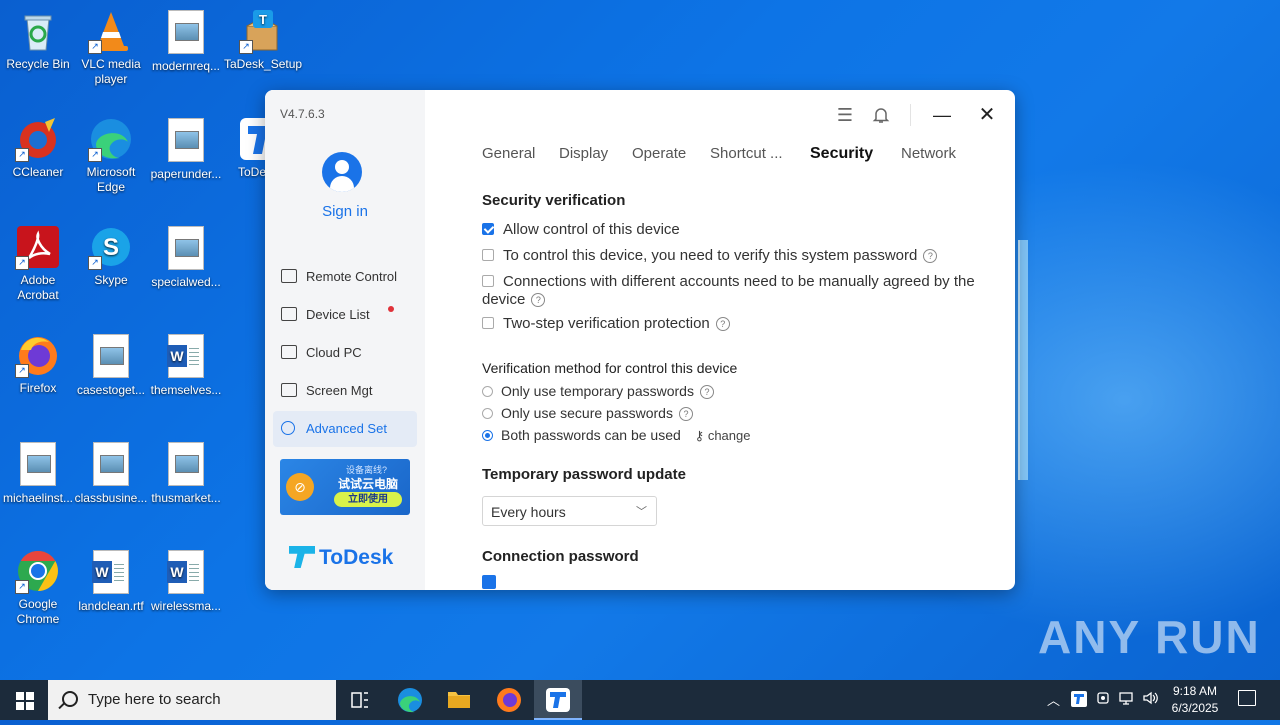 The height and width of the screenshot is (725, 1280). I want to click on todesk-tray-icon, so click(1079, 700).